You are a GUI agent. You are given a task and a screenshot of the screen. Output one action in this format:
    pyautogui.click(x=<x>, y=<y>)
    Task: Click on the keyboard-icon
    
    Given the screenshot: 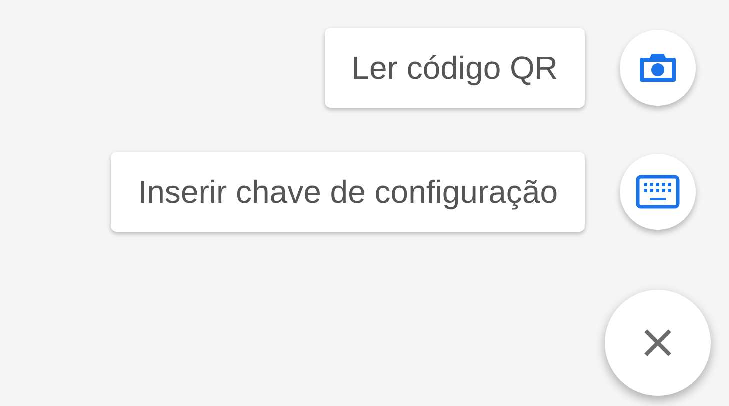 What is the action you would take?
    pyautogui.click(x=658, y=192)
    